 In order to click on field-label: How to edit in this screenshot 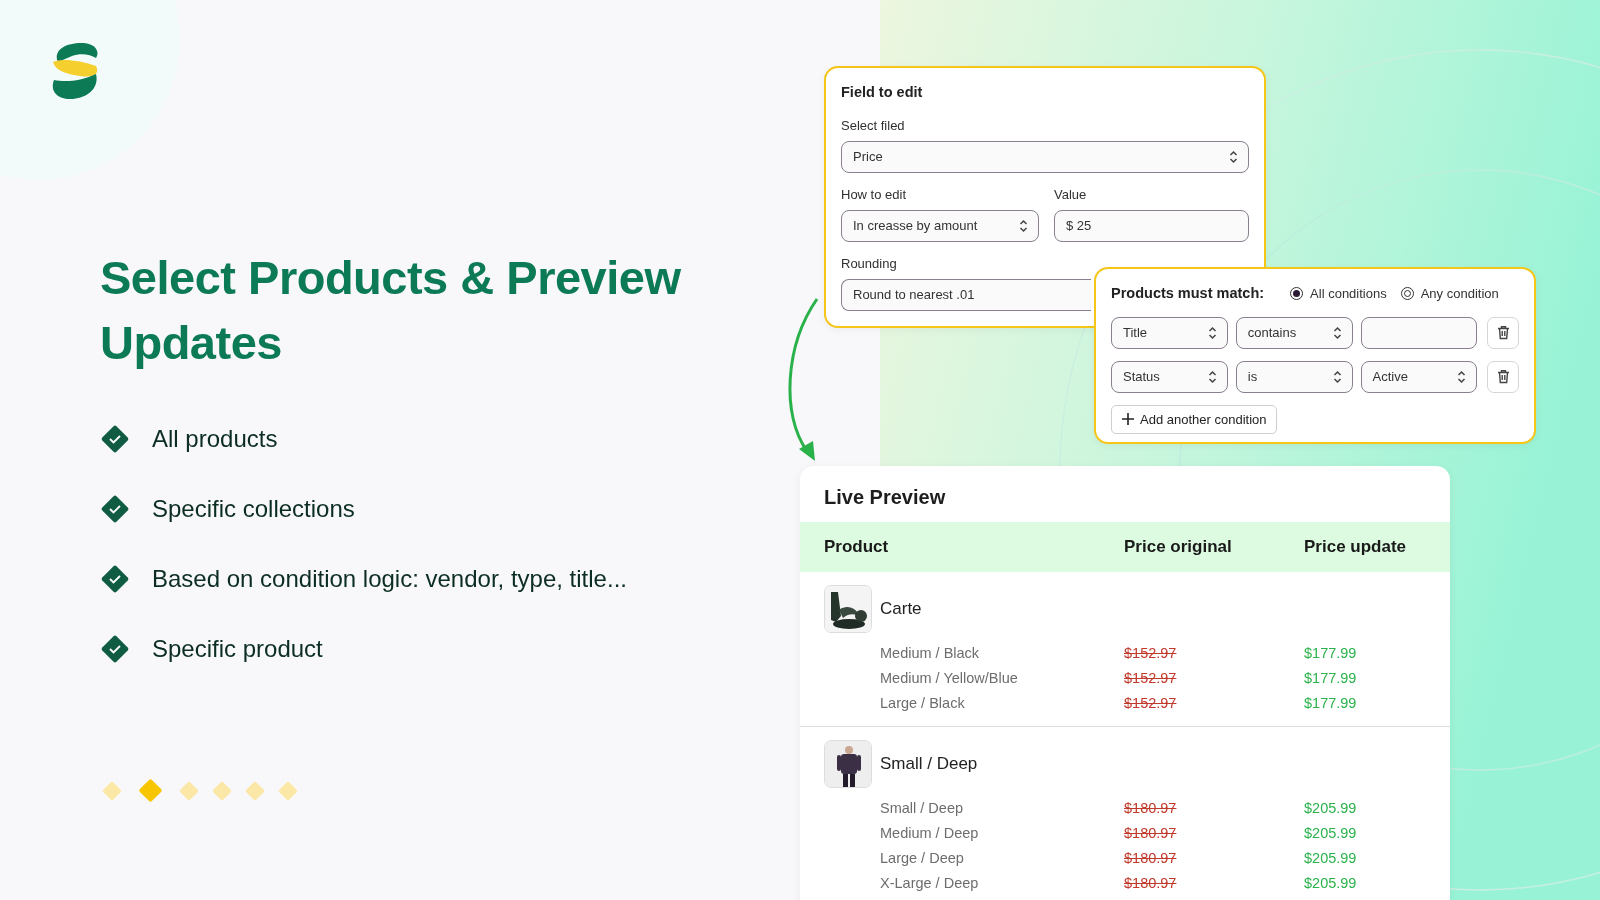, I will do `click(874, 194)`.